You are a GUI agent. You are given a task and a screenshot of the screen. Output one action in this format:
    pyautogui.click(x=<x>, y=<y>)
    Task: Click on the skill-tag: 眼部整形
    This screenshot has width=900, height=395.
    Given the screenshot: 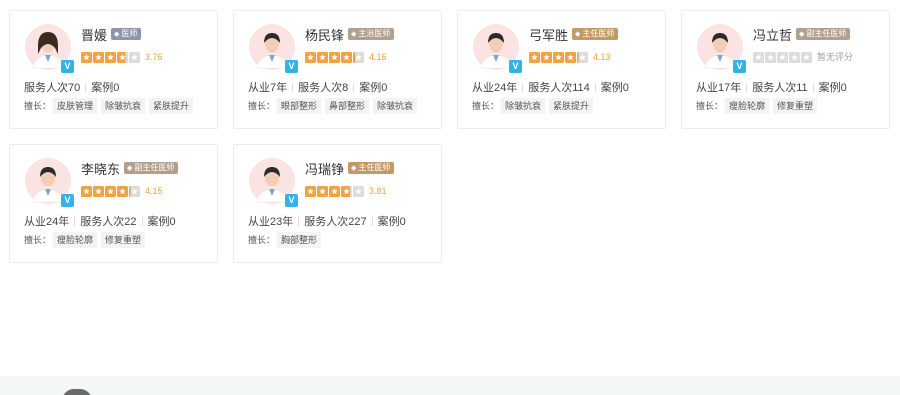 What is the action you would take?
    pyautogui.click(x=299, y=106)
    